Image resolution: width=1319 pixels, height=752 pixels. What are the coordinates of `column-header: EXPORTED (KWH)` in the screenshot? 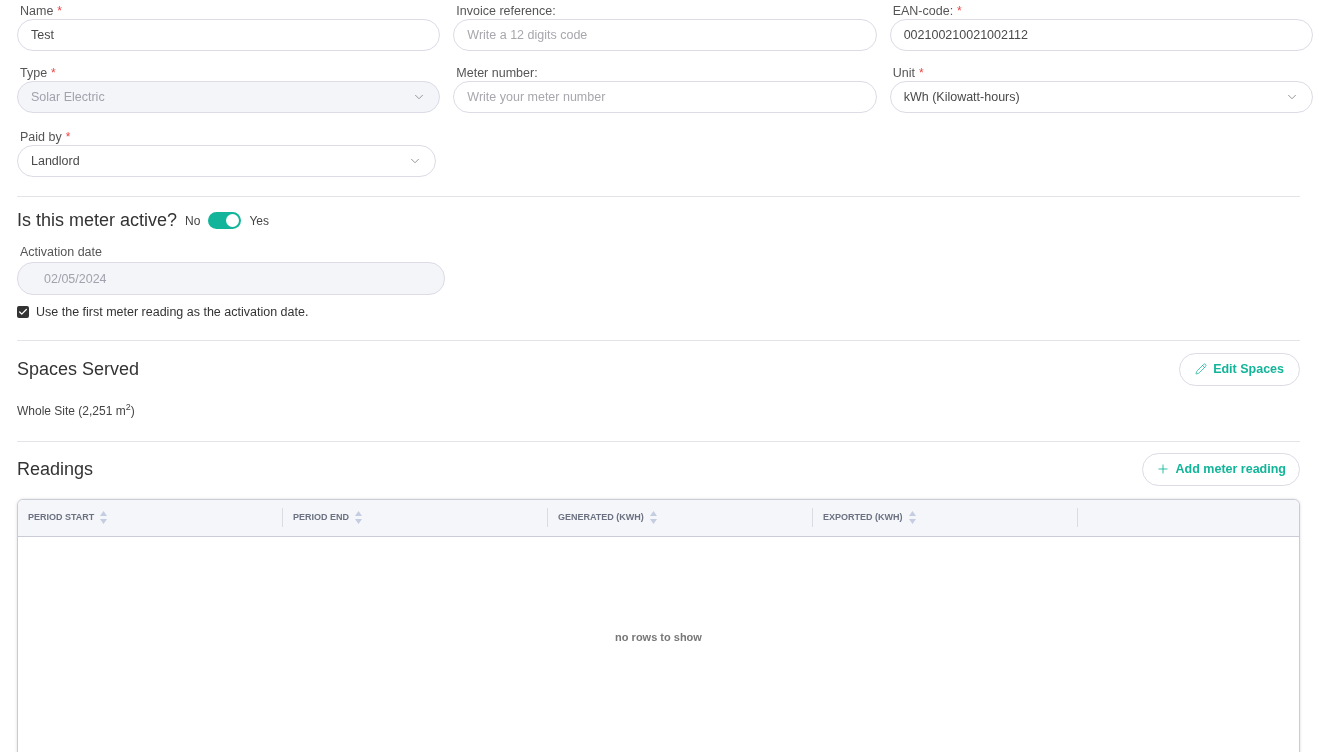 It's located at (863, 518).